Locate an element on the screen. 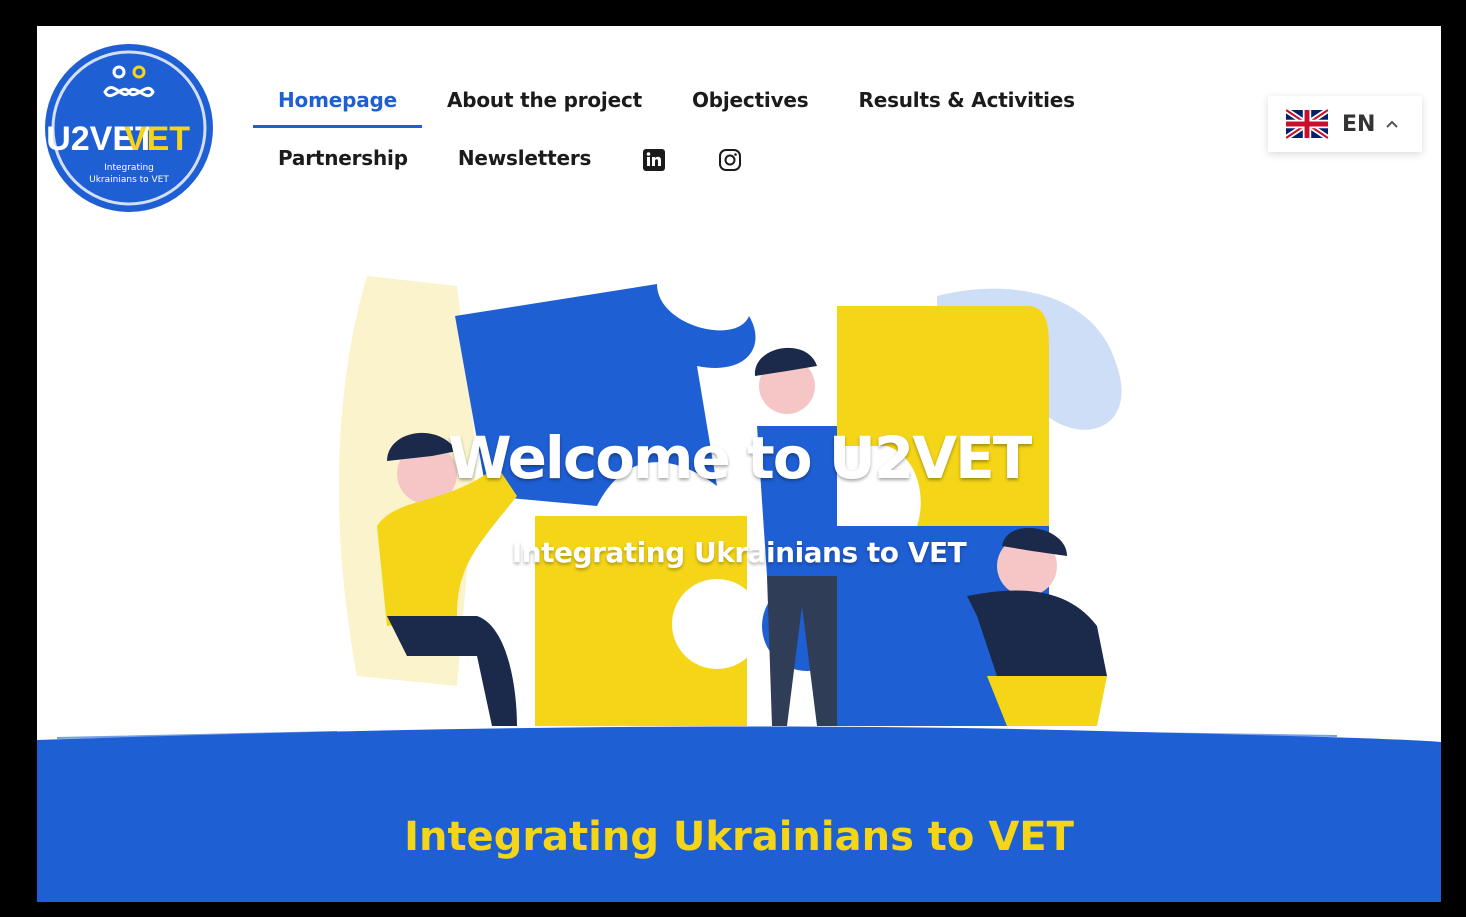 This screenshot has width=1466, height=917. svg-text: VET is located at coordinates (157, 139).